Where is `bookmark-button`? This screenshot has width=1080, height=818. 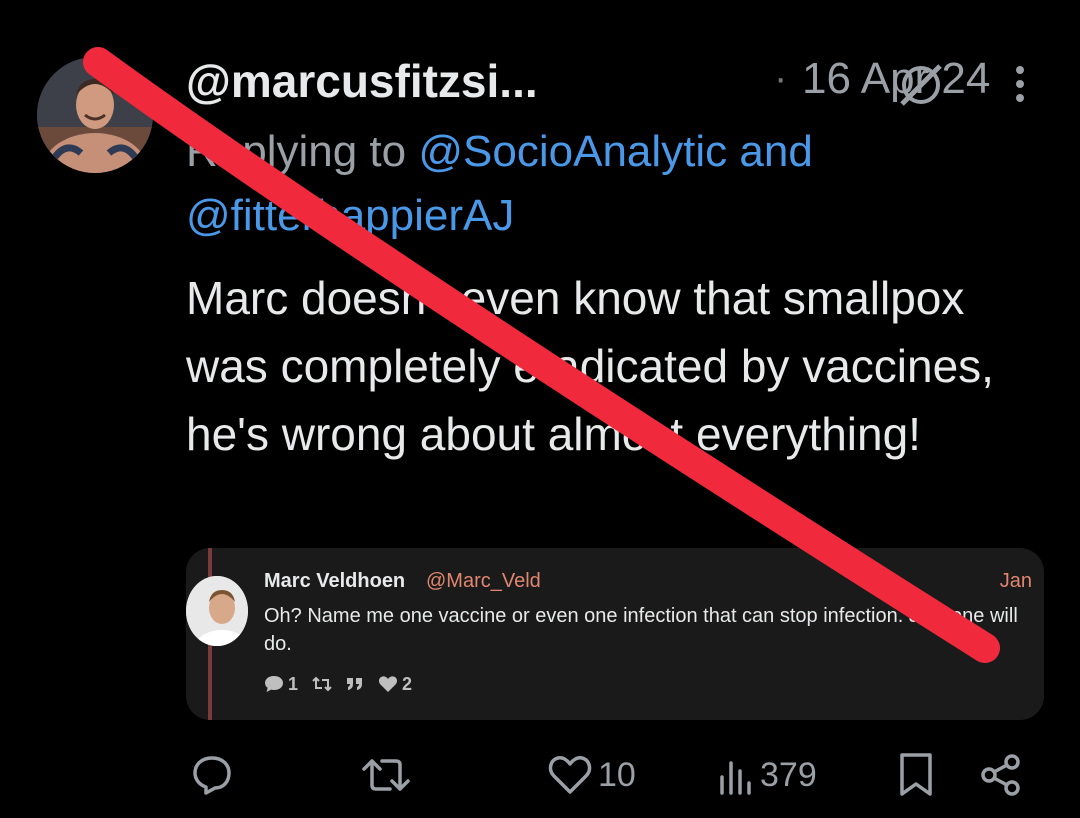 bookmark-button is located at coordinates (916, 775).